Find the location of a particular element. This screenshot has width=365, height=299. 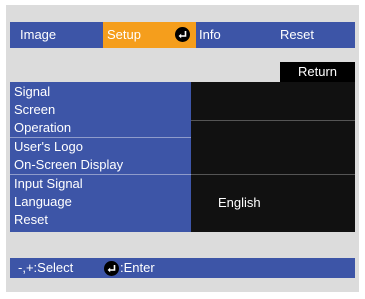

menu-item-signal: Signal is located at coordinates (102, 92).